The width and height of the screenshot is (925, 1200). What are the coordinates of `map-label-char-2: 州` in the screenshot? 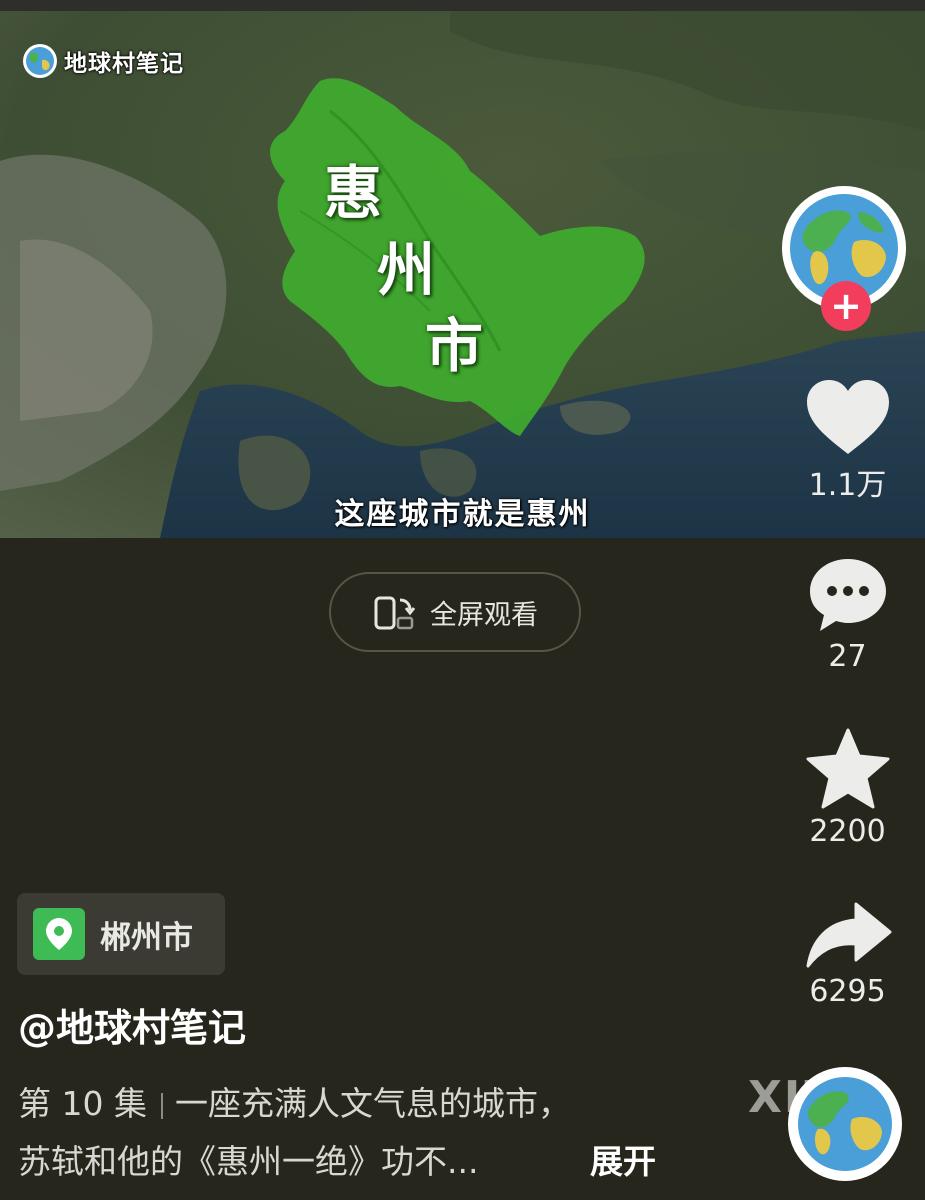 It's located at (406, 270).